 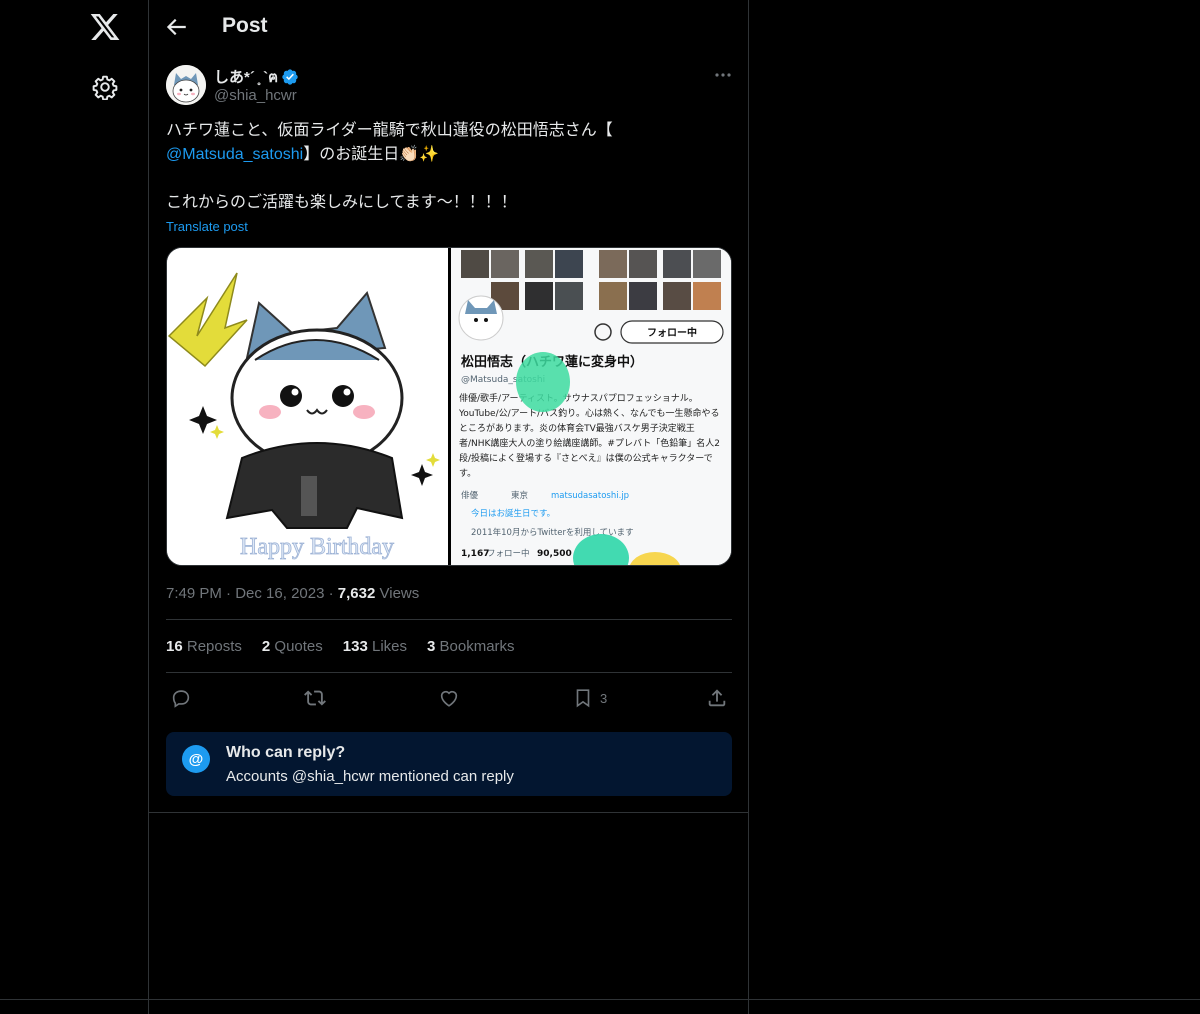 What do you see at coordinates (317, 547) in the screenshot?
I see `media-caption: Happy Birthday` at bounding box center [317, 547].